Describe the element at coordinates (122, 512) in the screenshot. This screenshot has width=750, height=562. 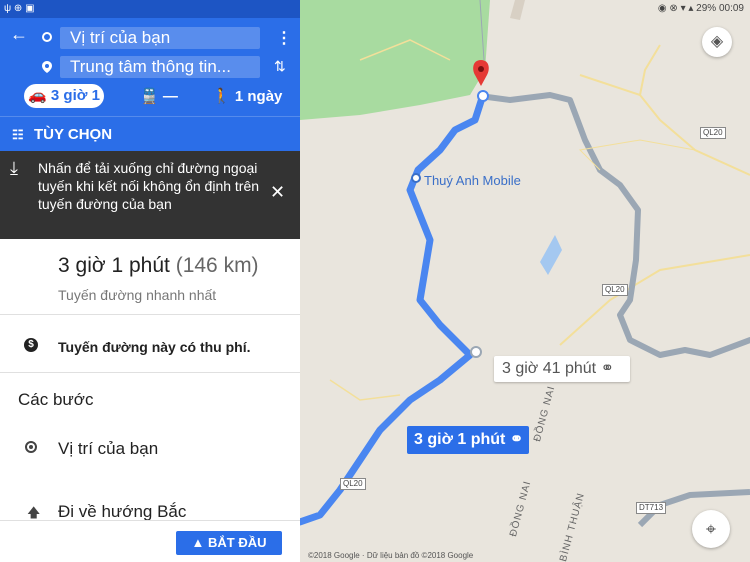
I see `step-item: Đi về hướng Bắc` at that location.